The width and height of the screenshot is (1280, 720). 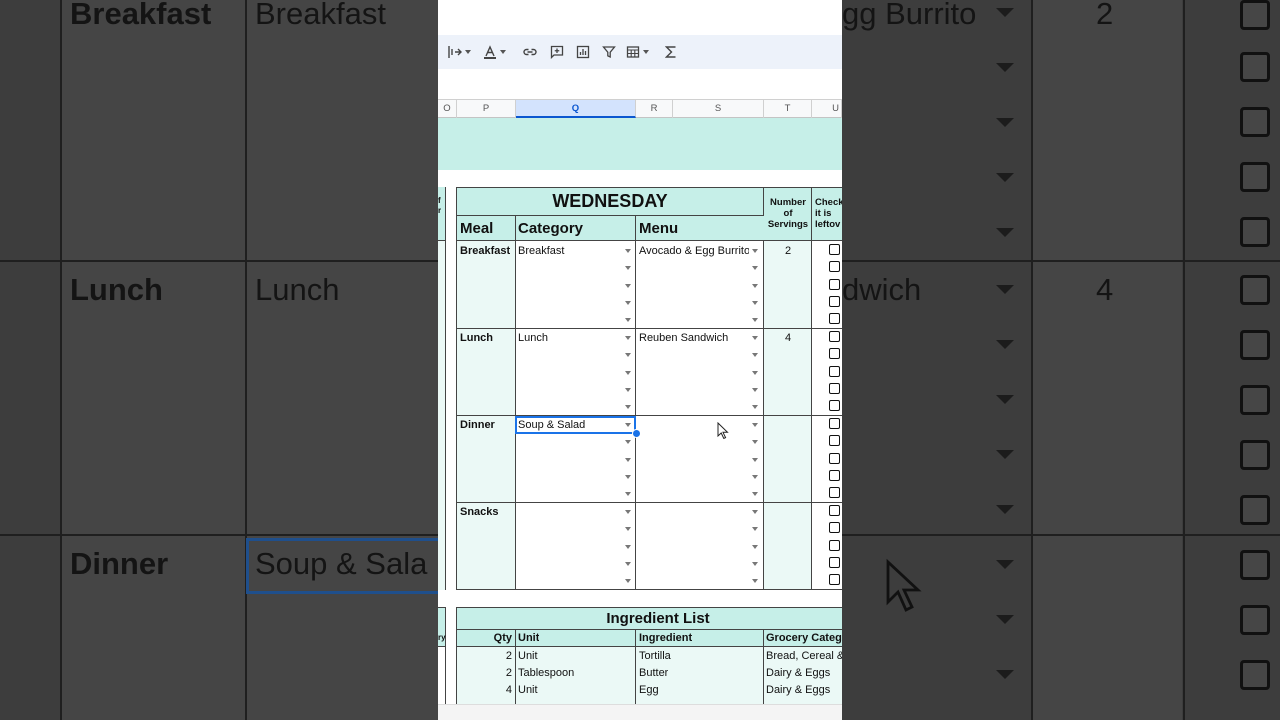 I want to click on category-dropdown: Lunch, so click(x=571, y=338).